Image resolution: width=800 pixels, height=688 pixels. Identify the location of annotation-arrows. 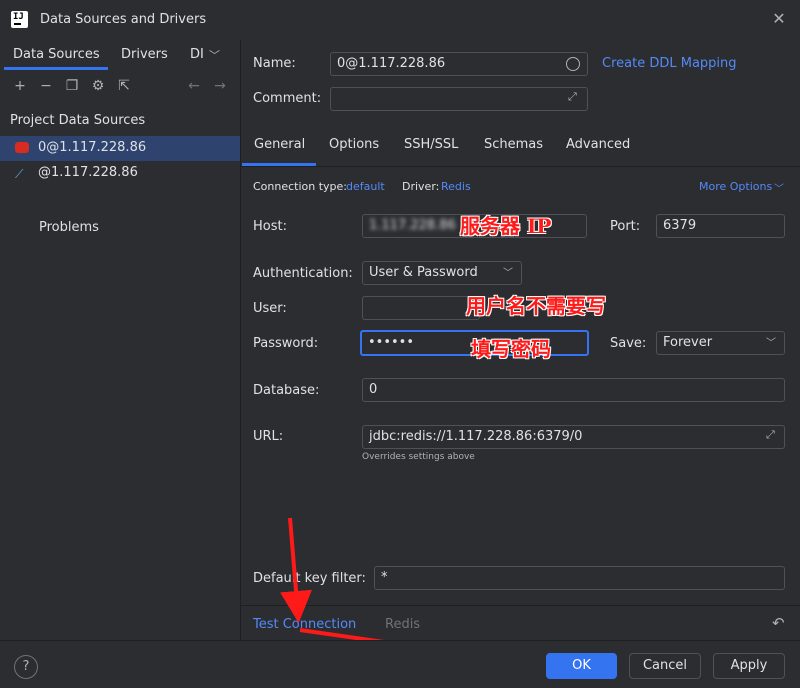
(413, 597).